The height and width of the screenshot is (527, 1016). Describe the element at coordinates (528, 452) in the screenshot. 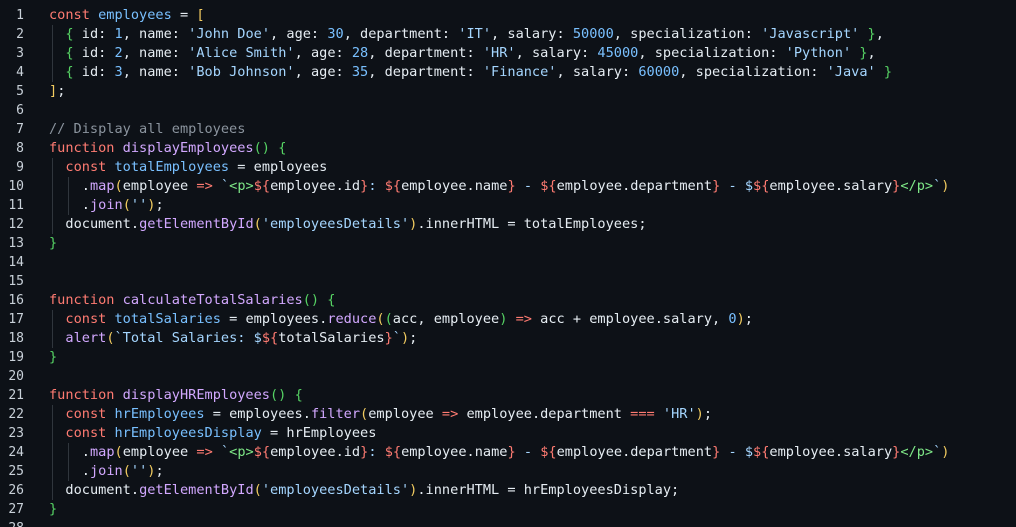

I see `code-token: -` at that location.